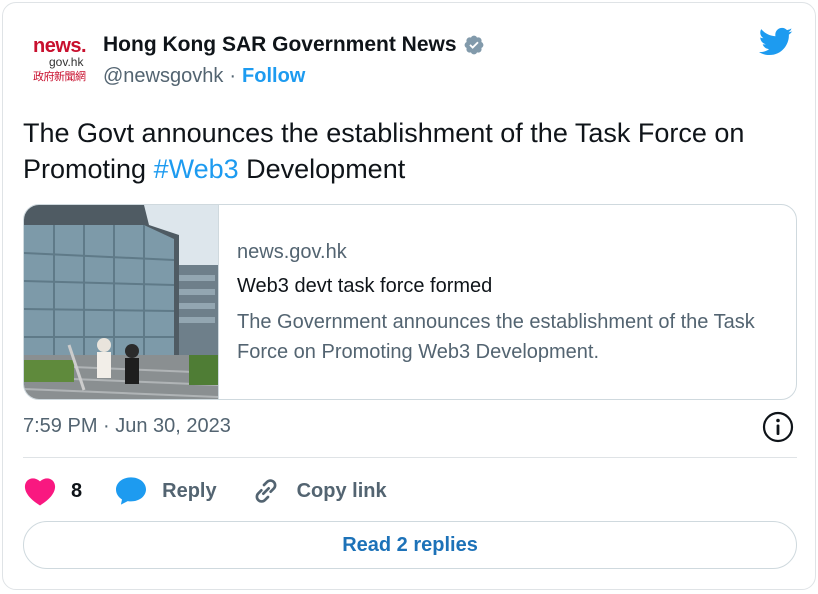 The image size is (818, 594). Describe the element at coordinates (127, 426) in the screenshot. I see `tweet-timestamp: 7:59 PM · Jun 30, 2023` at that location.